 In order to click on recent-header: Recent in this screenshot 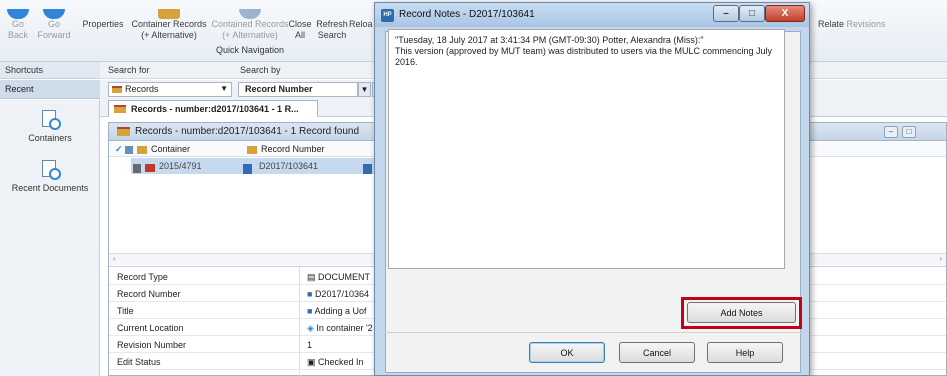, I will do `click(50, 89)`.